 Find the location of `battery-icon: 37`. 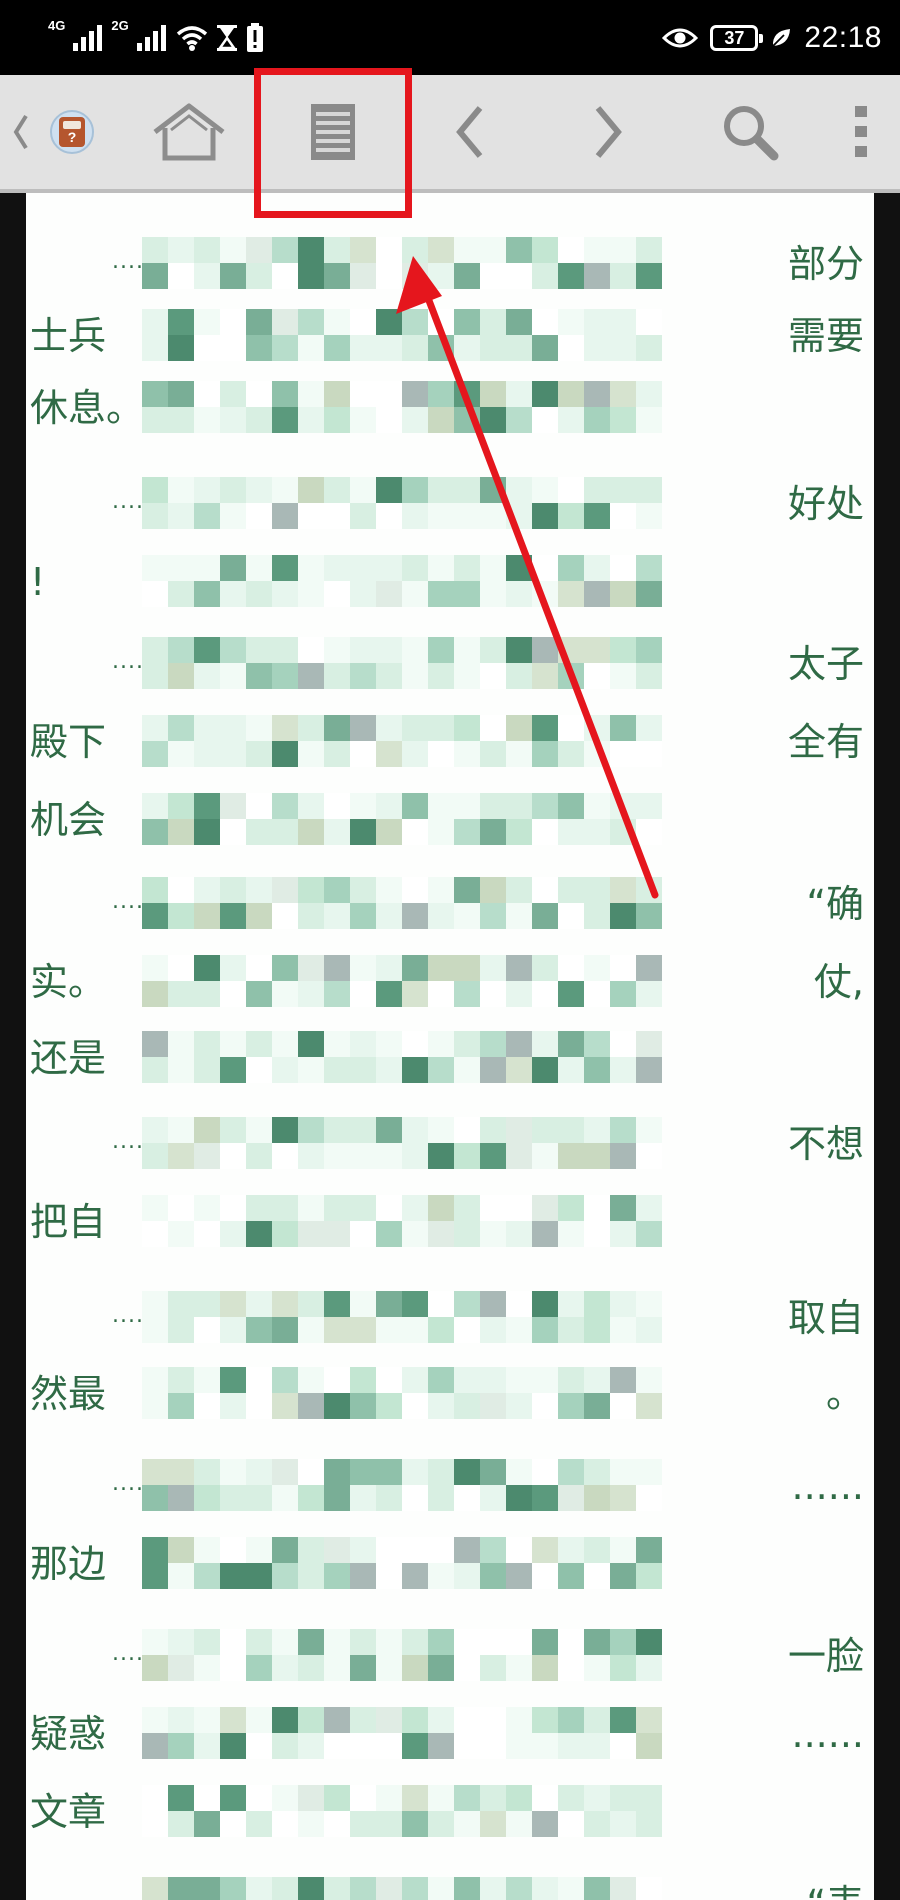

battery-icon: 37 is located at coordinates (737, 38).